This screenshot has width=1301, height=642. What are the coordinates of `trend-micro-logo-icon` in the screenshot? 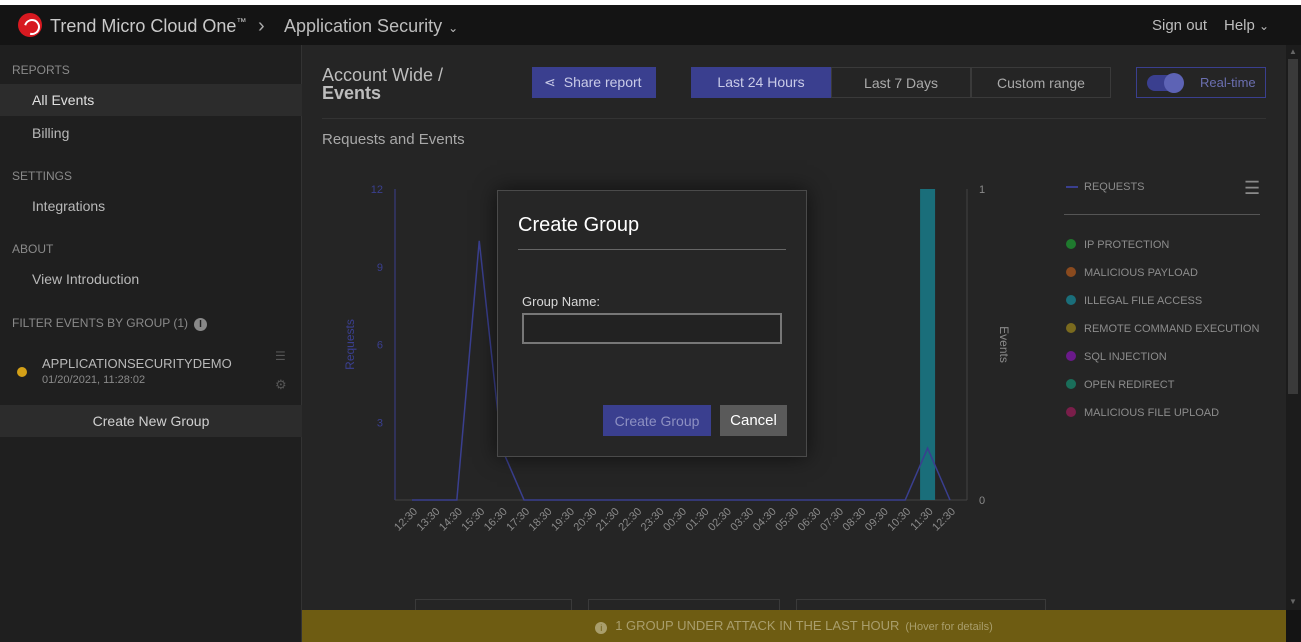 It's located at (30, 25).